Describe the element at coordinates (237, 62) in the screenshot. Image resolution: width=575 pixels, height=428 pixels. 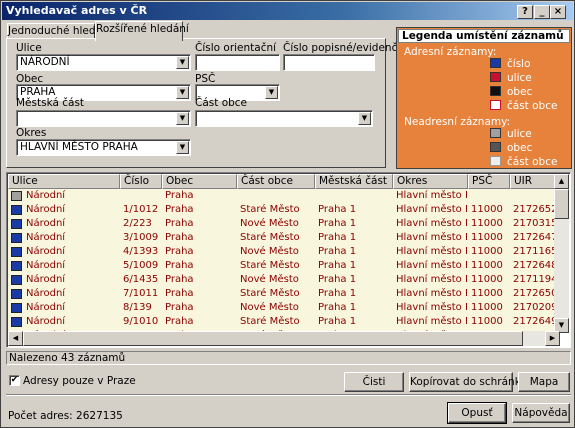
I see `cislo-orientacni-input` at that location.